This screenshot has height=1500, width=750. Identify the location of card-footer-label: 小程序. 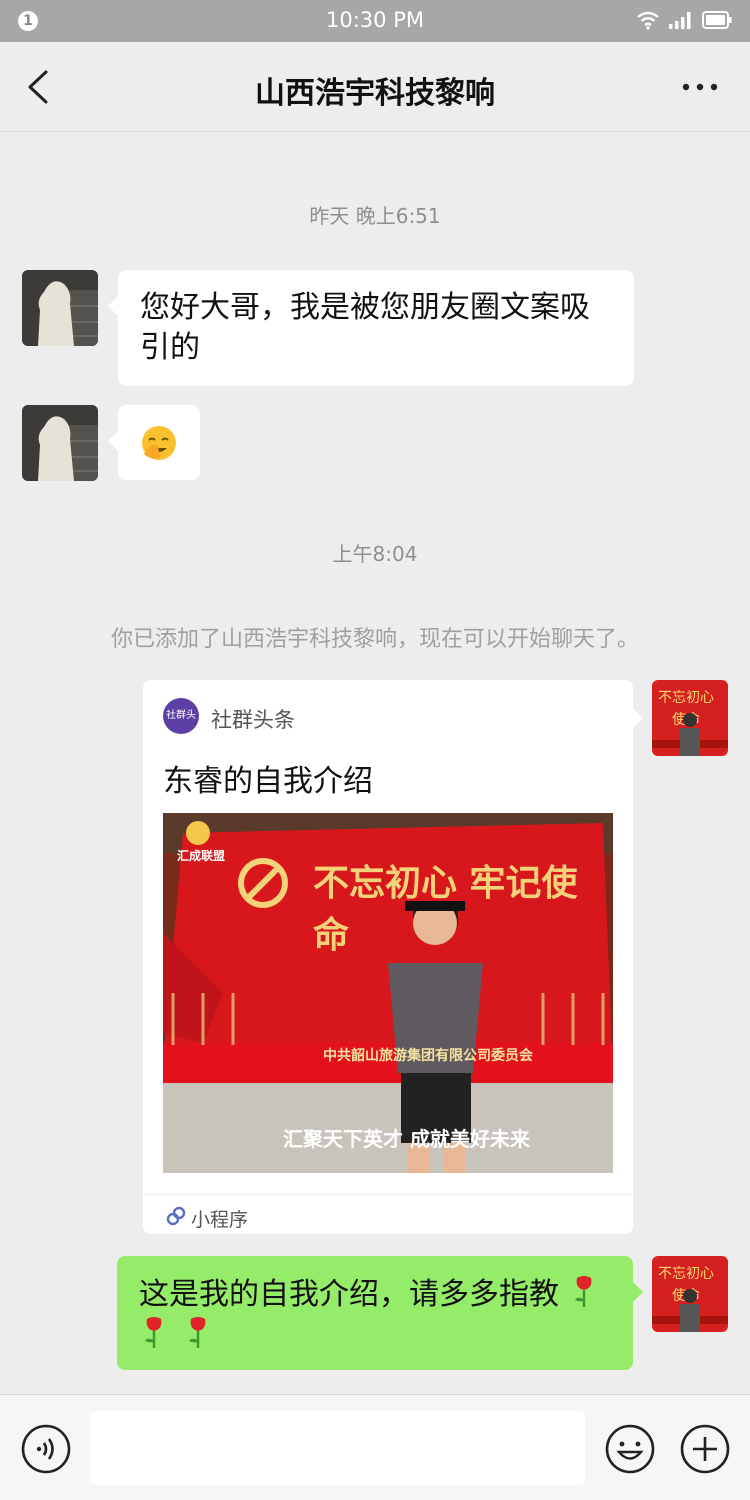
(220, 1220).